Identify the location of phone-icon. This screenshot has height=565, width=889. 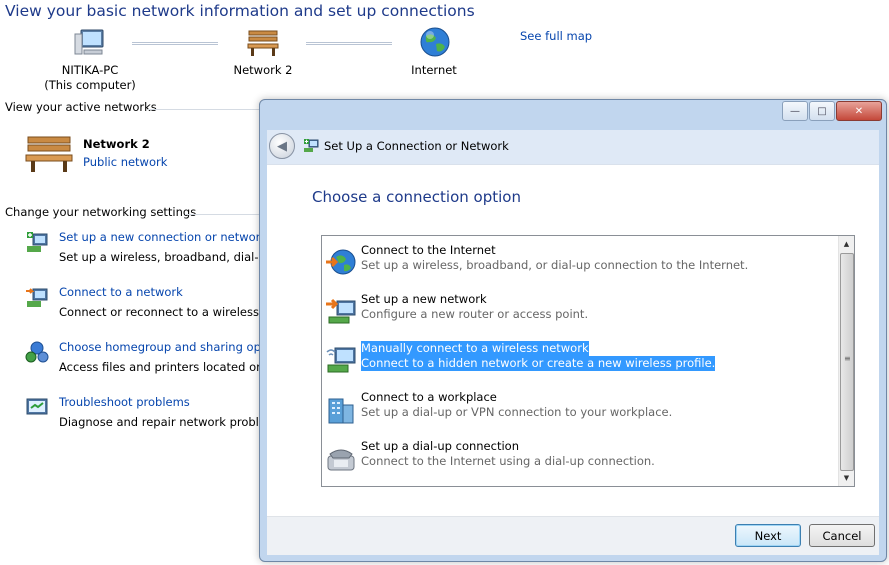
(341, 458).